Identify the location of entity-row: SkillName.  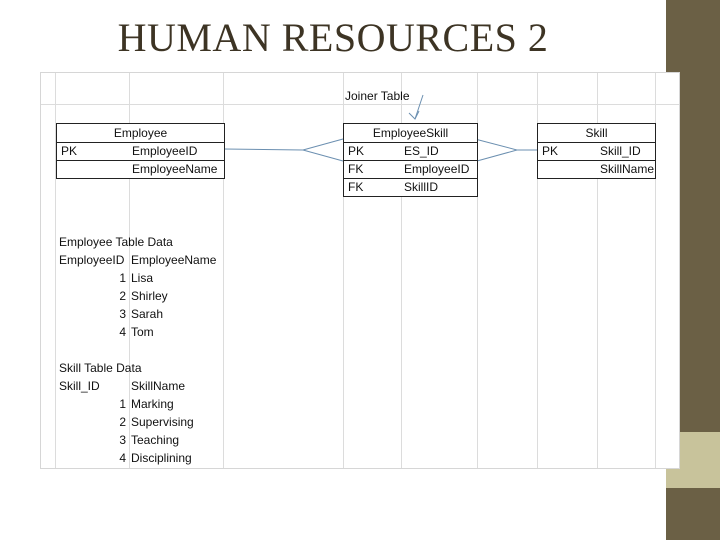
(596, 169).